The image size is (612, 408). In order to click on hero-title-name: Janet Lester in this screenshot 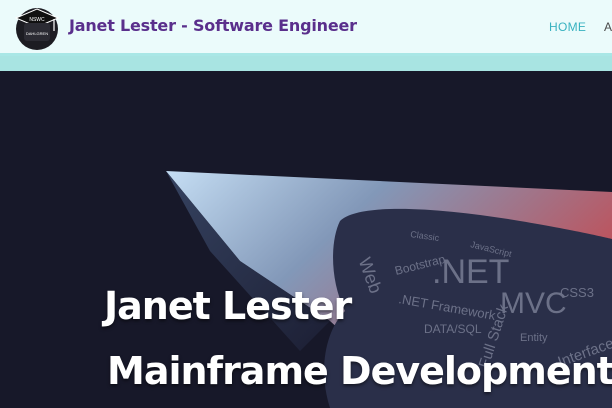, I will do `click(228, 306)`.